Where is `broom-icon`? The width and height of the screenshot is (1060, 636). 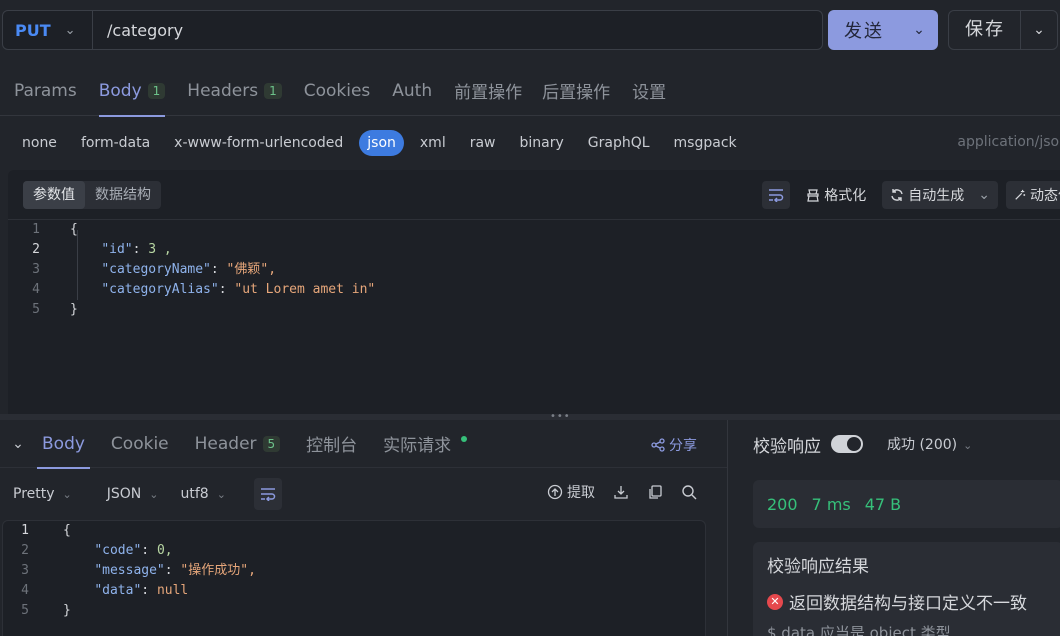 broom-icon is located at coordinates (813, 195).